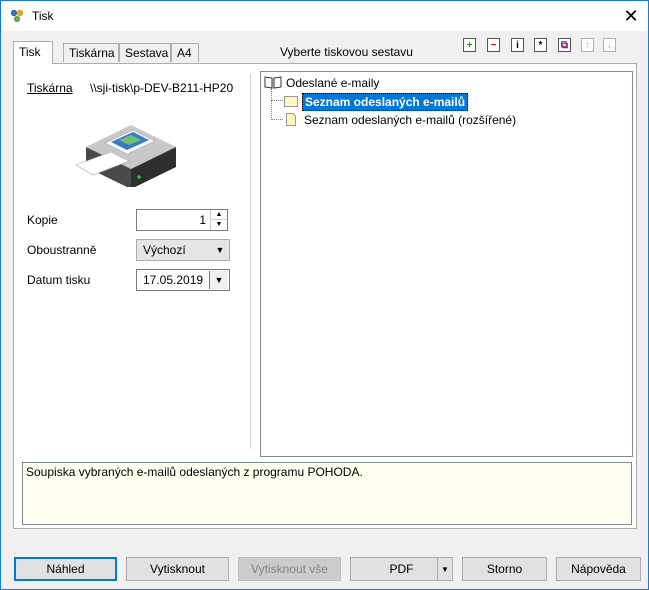 The height and width of the screenshot is (590, 649). I want to click on tree-item-label: Seznam odeslaných e-mailů (rozšířené), so click(410, 120).